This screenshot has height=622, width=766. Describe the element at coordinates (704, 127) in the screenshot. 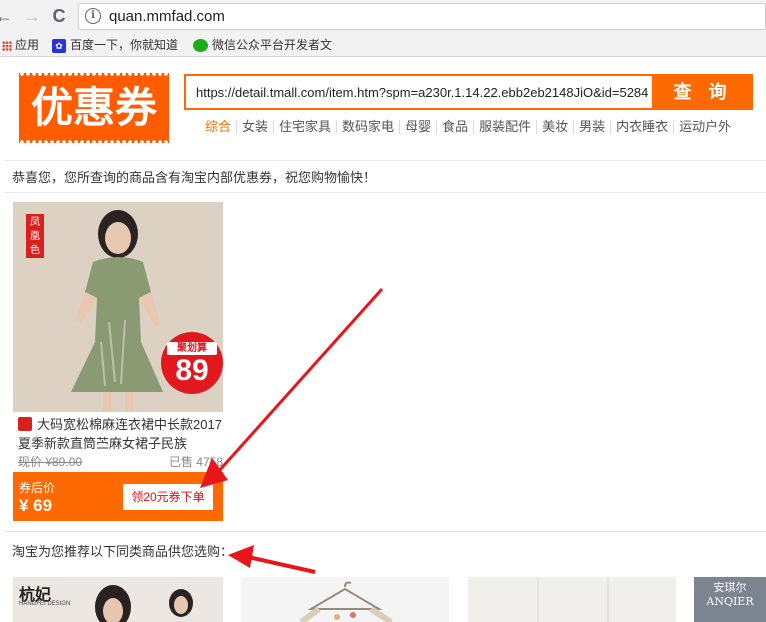

I see `category-sports: 运动户外` at that location.